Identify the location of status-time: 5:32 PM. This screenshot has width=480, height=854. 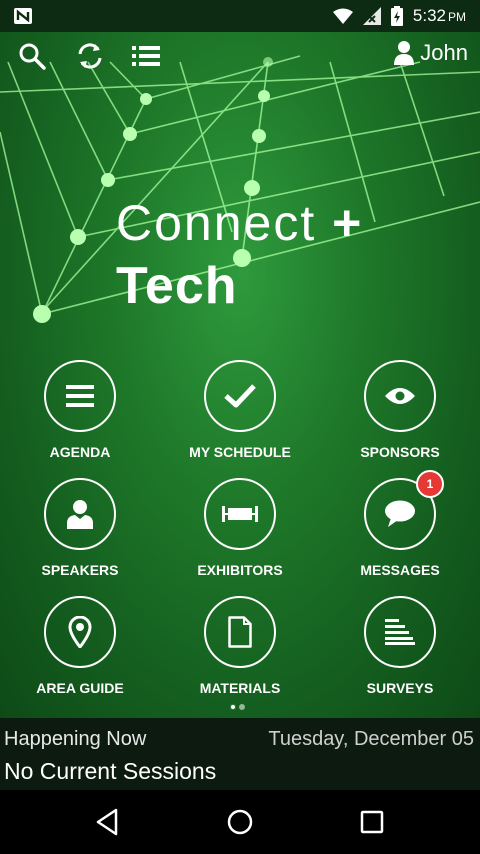
(439, 15).